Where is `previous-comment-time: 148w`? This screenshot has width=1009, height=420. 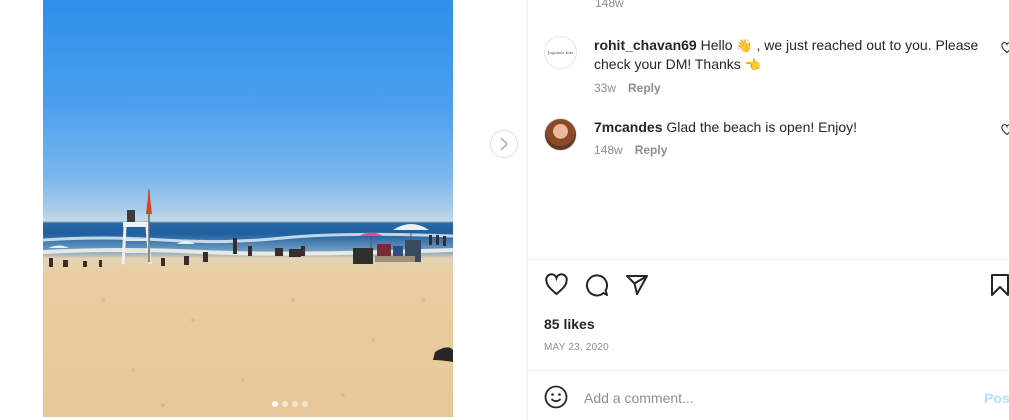
previous-comment-time: 148w is located at coordinates (609, 5).